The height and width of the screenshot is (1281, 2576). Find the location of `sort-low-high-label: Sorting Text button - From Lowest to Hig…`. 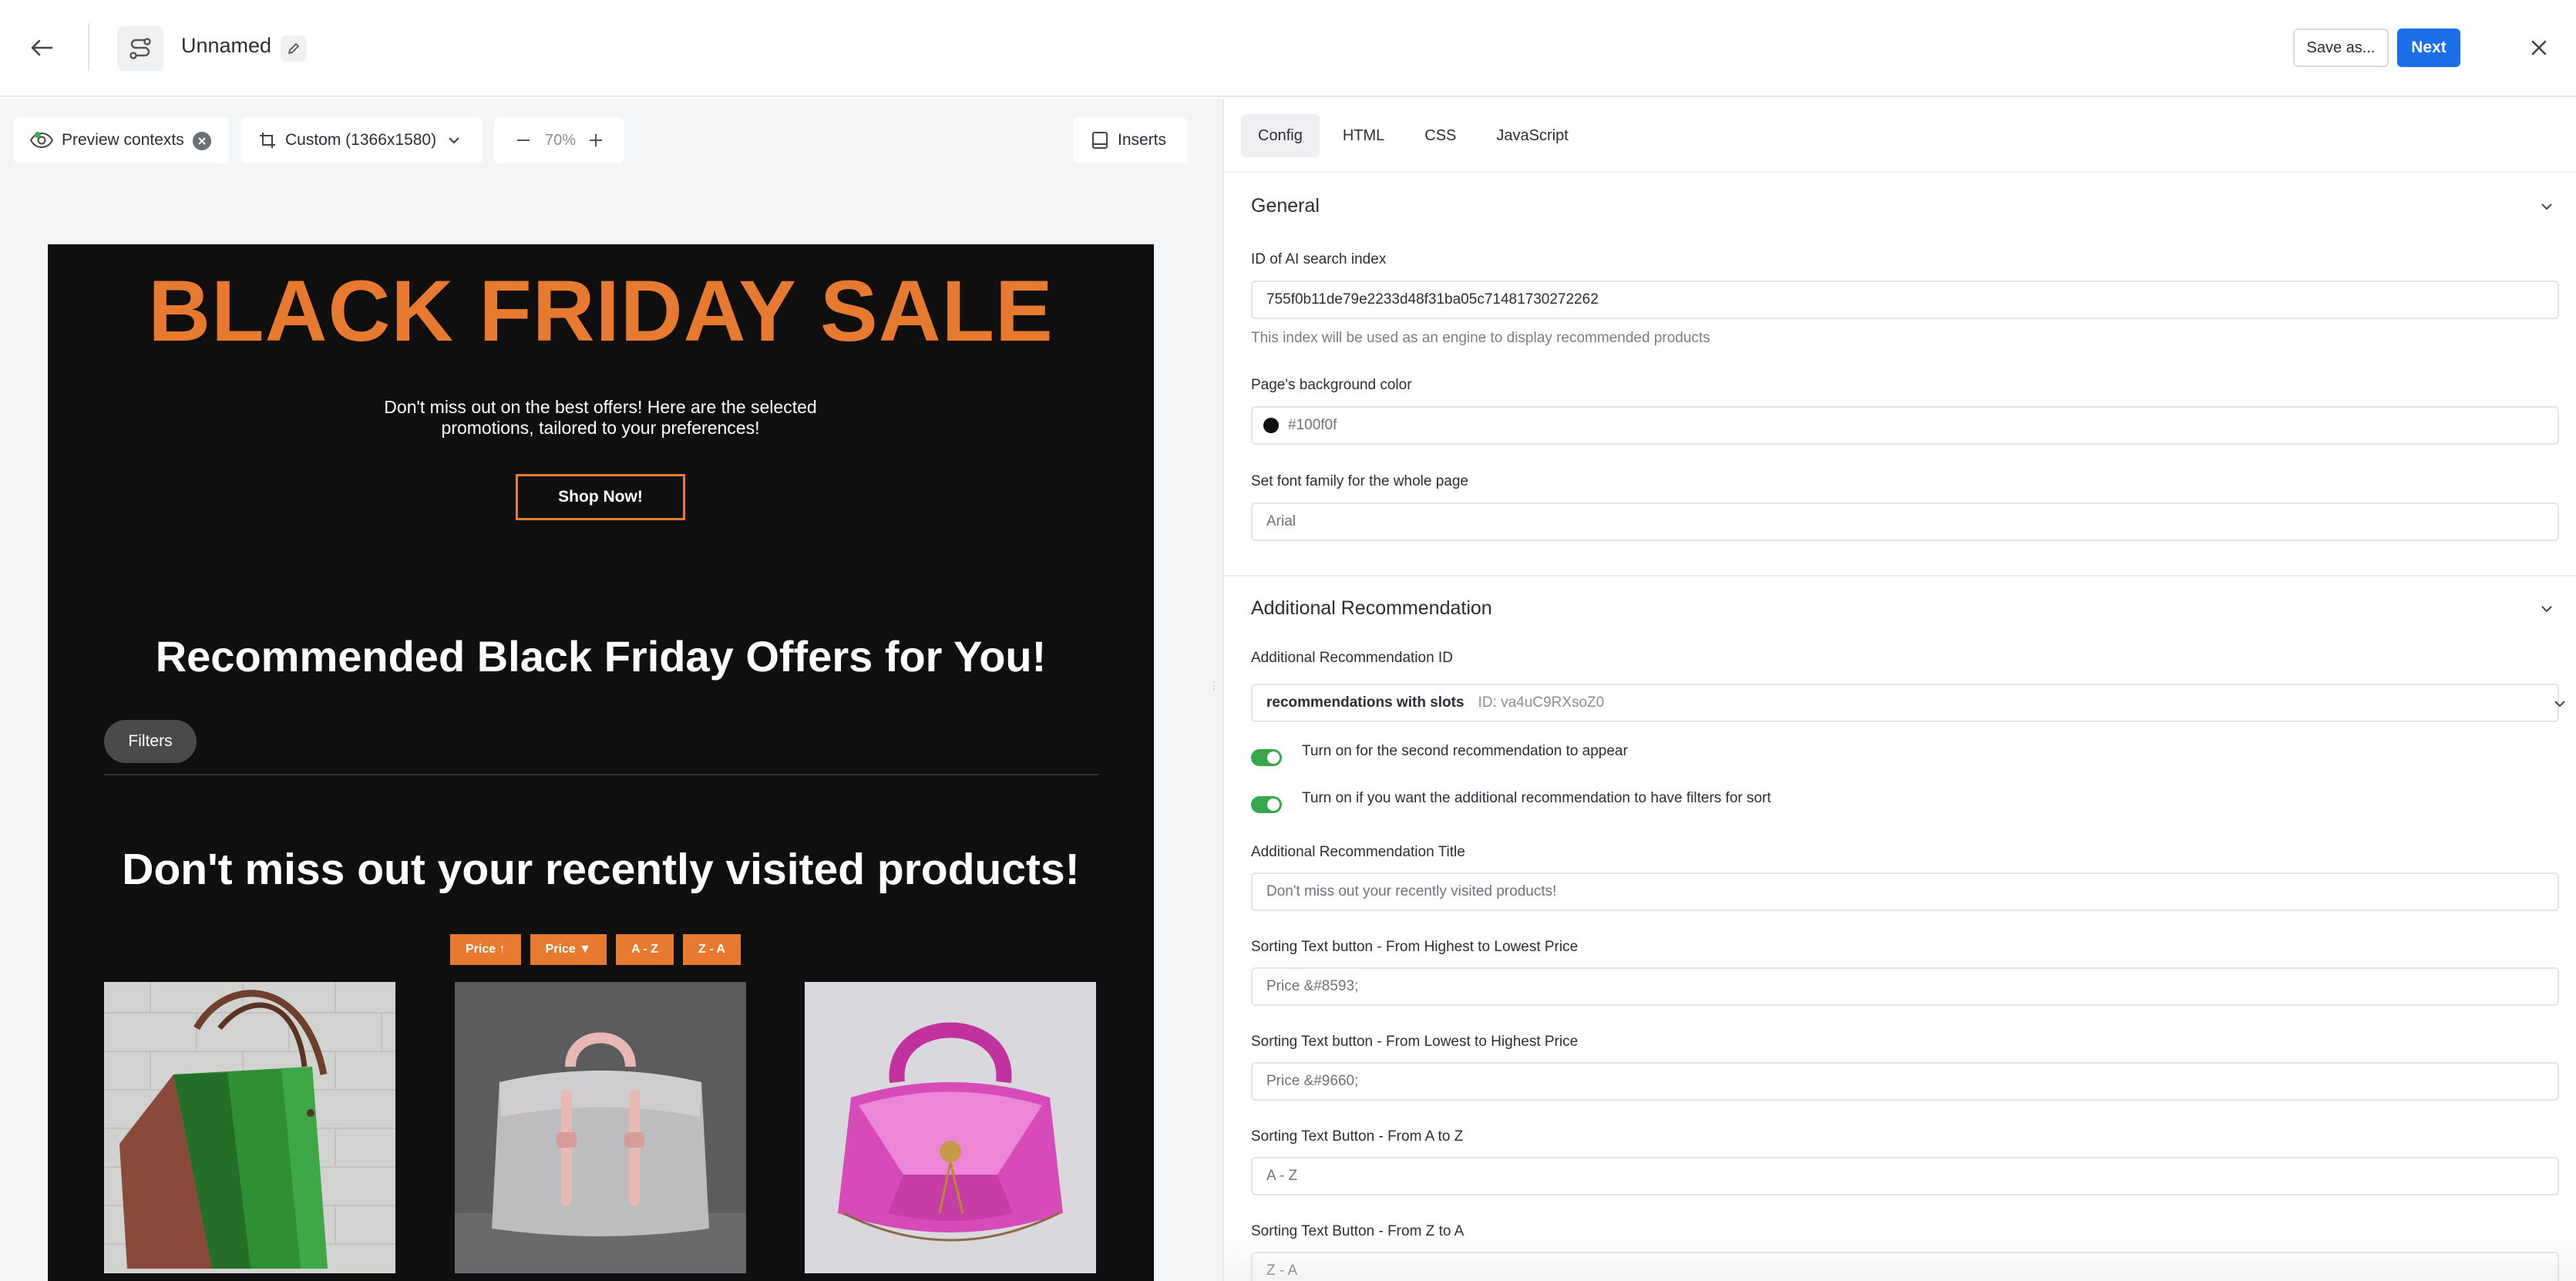

sort-low-high-label: Sorting Text button - From Lowest to Hig… is located at coordinates (1415, 1042).